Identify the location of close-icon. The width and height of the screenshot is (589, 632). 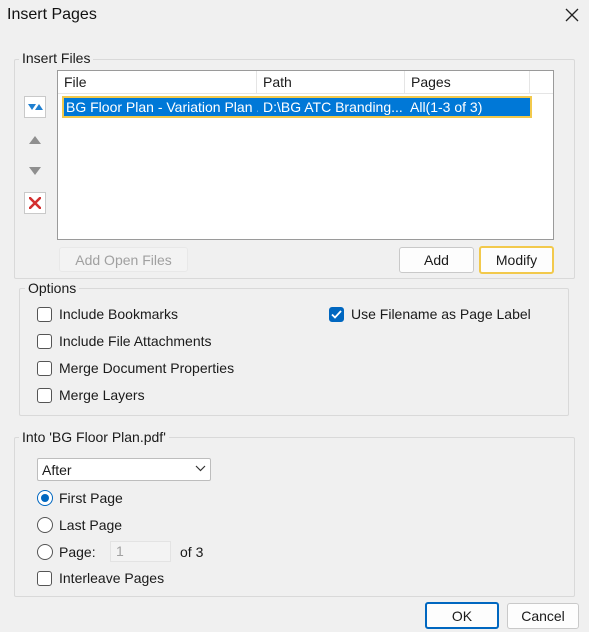
(572, 15).